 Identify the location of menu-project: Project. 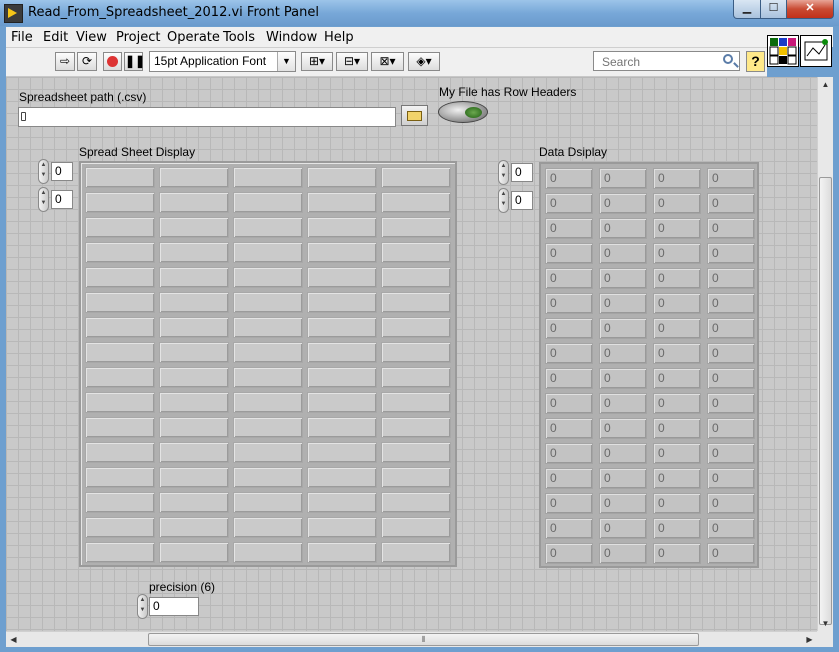
(138, 37).